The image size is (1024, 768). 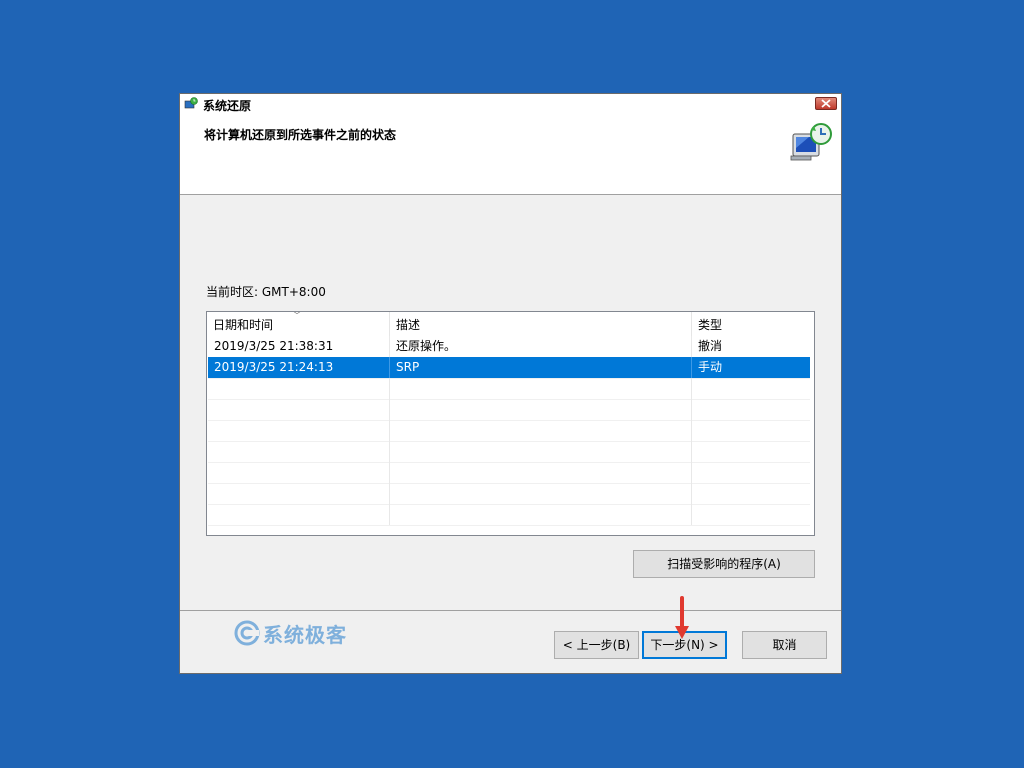 I want to click on computer-restore-icon, so click(x=811, y=142).